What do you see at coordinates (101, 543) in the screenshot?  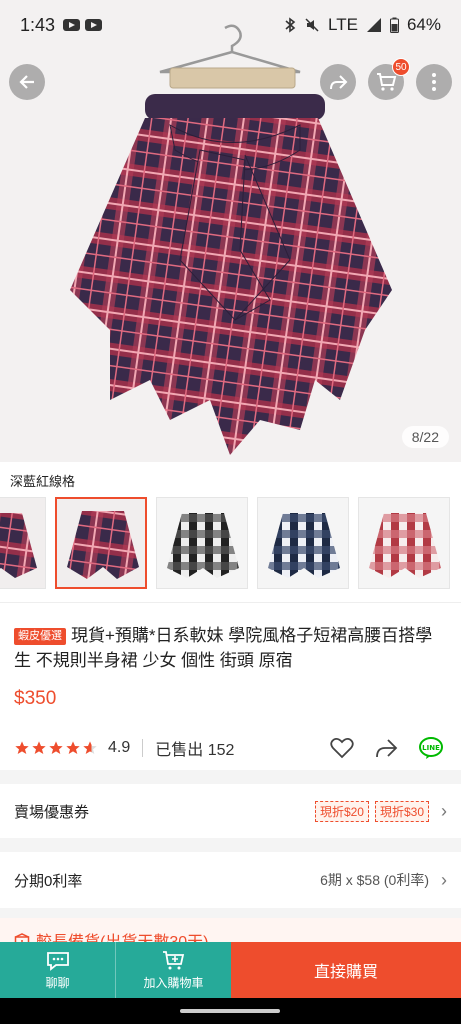 I see `variant-thumbnail-selected` at bounding box center [101, 543].